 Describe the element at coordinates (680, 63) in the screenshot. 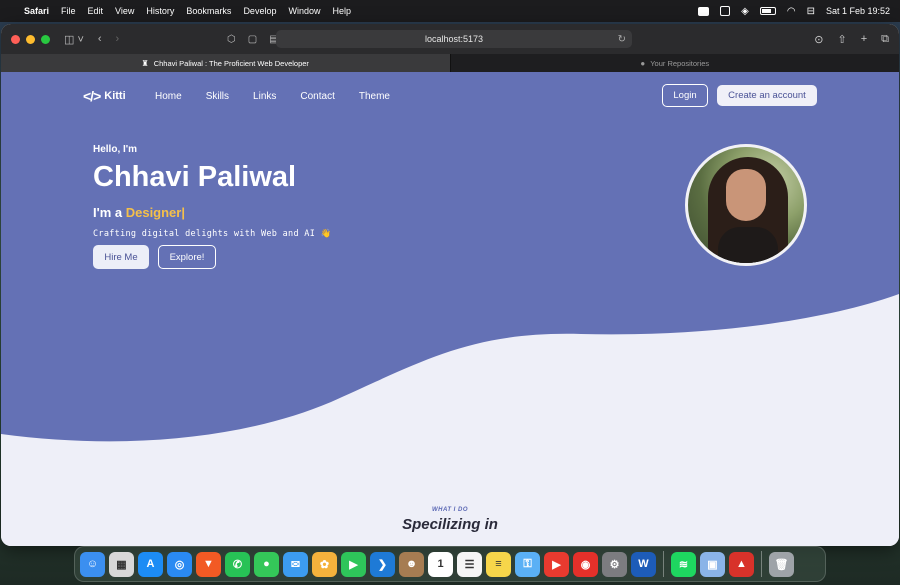

I see `tab-title: Your Repositories` at that location.